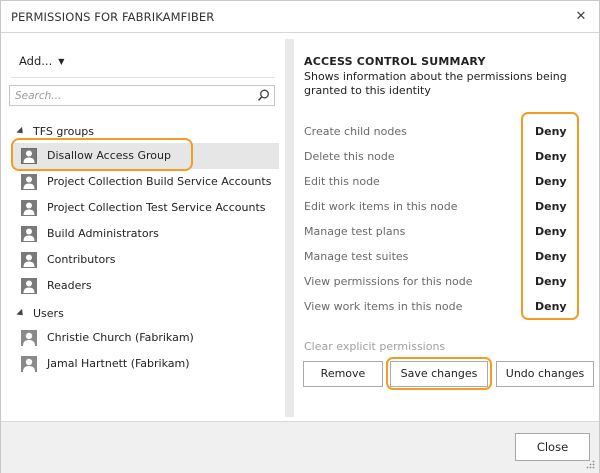 This screenshot has width=600, height=473. I want to click on tree-item-build-administrators: Build Administrators, so click(146, 234).